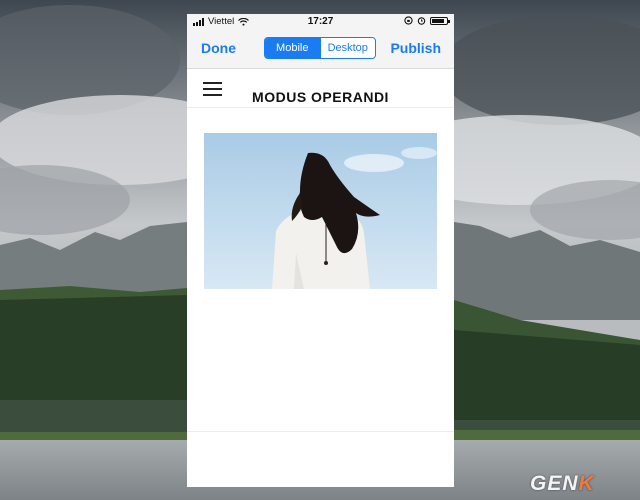  What do you see at coordinates (320, 431) in the screenshot?
I see `footer-divider` at bounding box center [320, 431].